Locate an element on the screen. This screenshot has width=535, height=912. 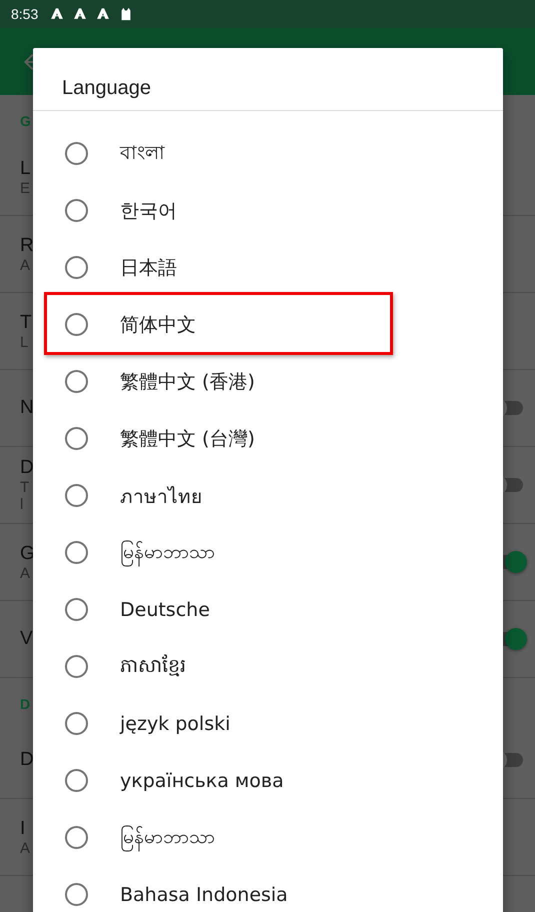
language-option: 繁體中文 (台灣) is located at coordinates (187, 439).